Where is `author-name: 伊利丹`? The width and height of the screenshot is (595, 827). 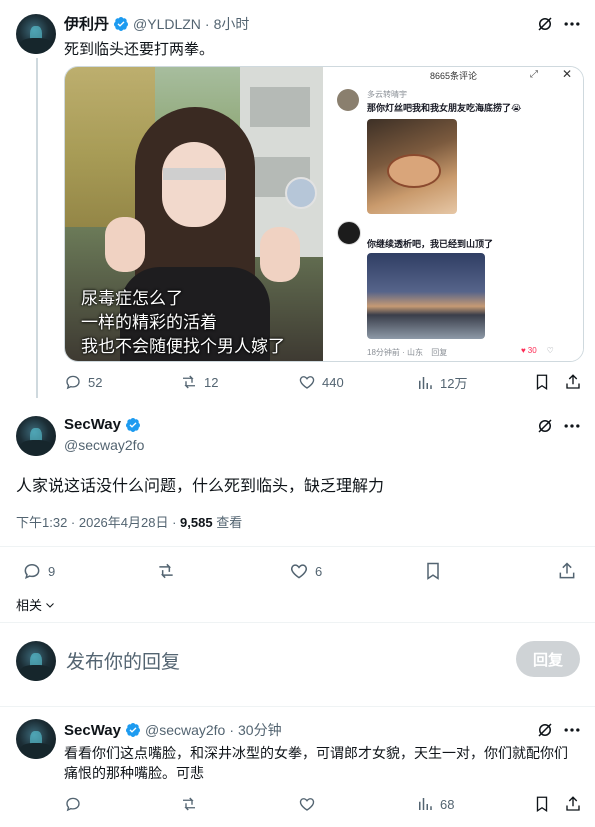 author-name: 伊利丹 is located at coordinates (86, 23).